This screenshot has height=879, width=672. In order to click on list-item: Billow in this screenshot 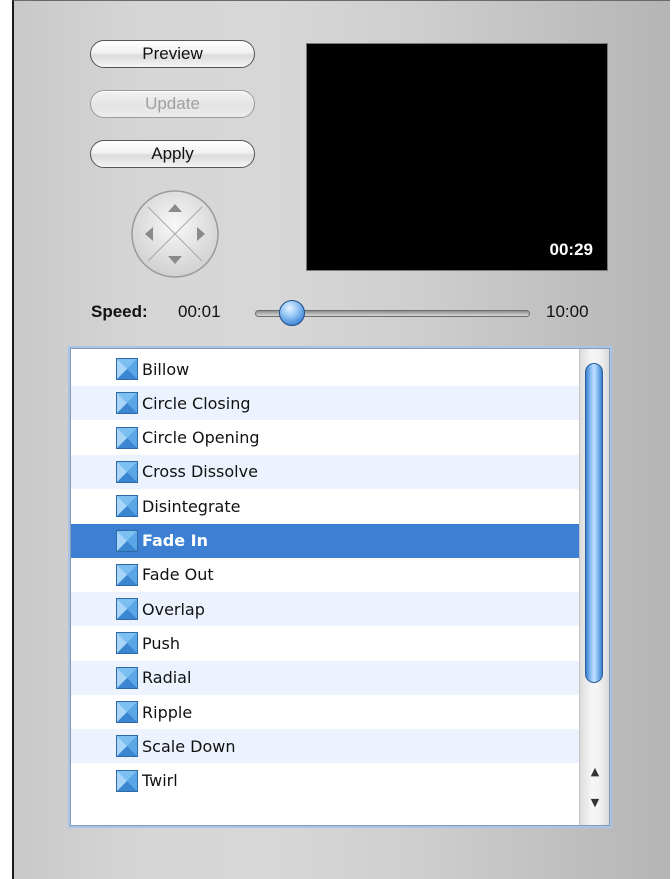, I will do `click(326, 369)`.